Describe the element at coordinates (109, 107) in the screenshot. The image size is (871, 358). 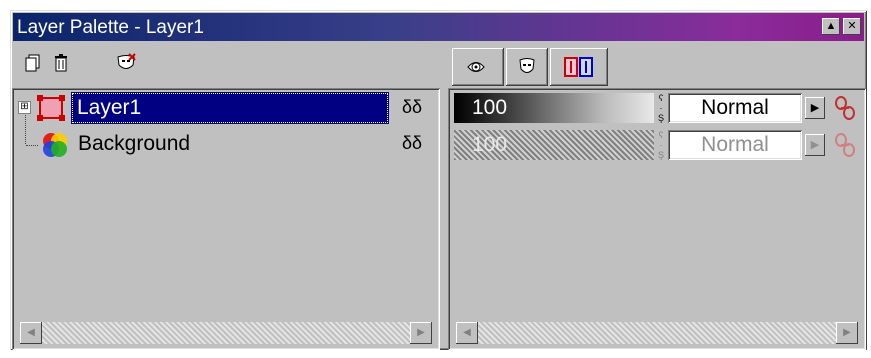
I see `layer-name: Layer1` at that location.